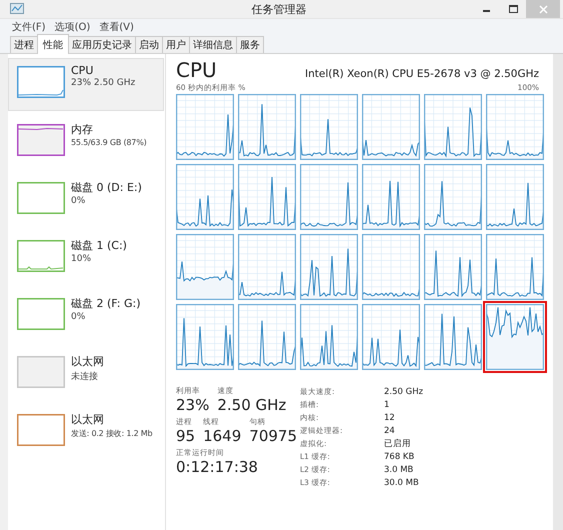 This screenshot has width=563, height=530. What do you see at coordinates (513, 9) in the screenshot?
I see `maximize-icon` at bounding box center [513, 9].